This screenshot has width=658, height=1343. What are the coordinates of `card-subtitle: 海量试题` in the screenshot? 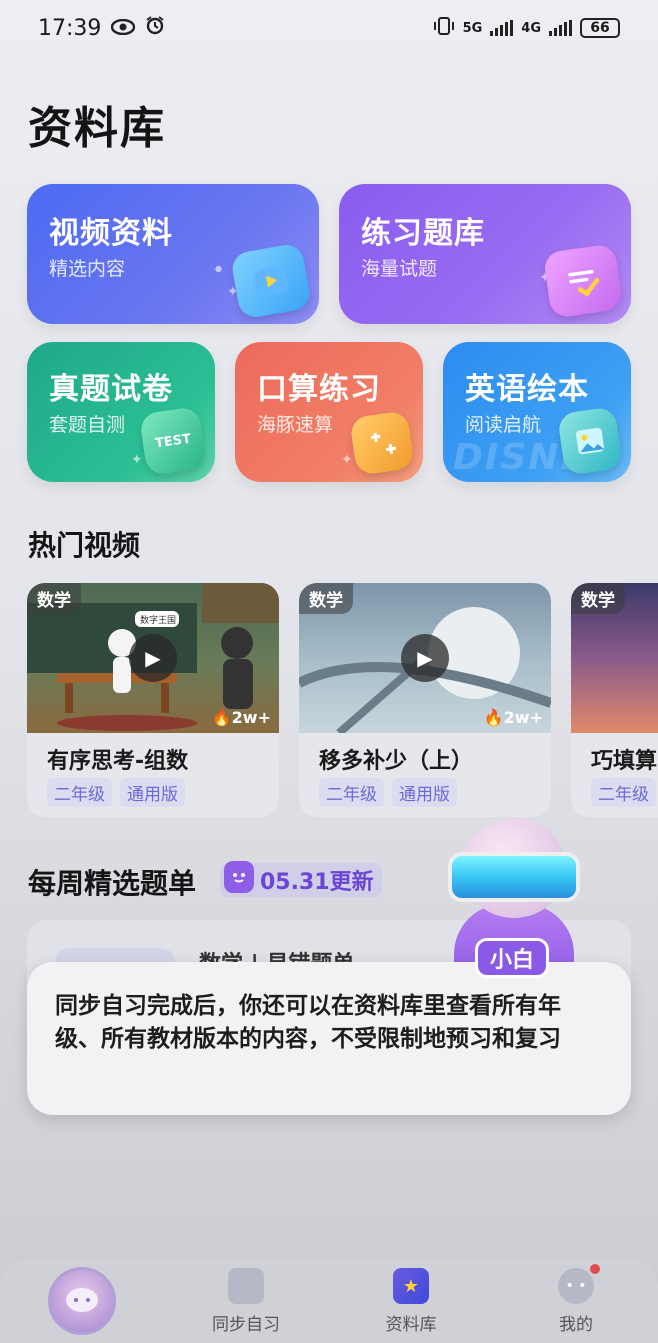 It's located at (399, 269).